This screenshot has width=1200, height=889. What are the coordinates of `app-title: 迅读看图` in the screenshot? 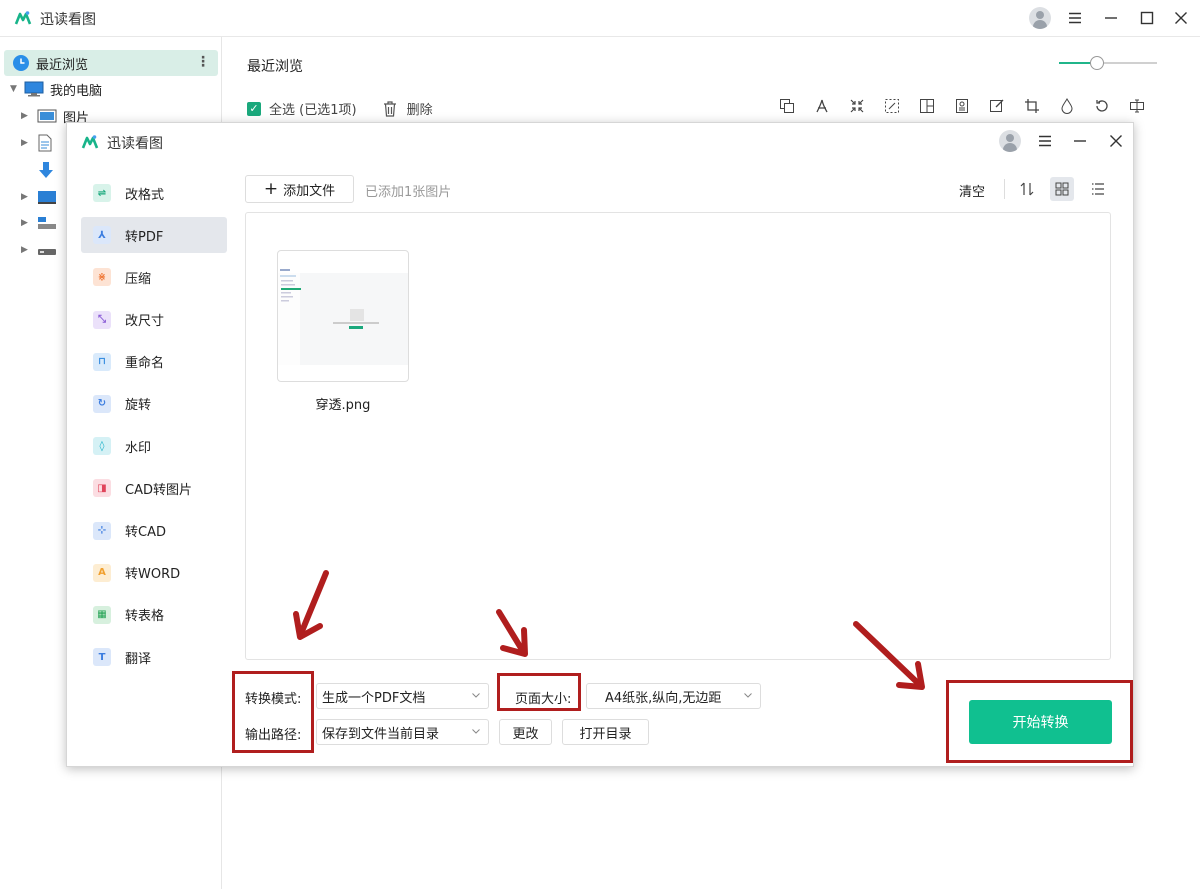 It's located at (68, 20).